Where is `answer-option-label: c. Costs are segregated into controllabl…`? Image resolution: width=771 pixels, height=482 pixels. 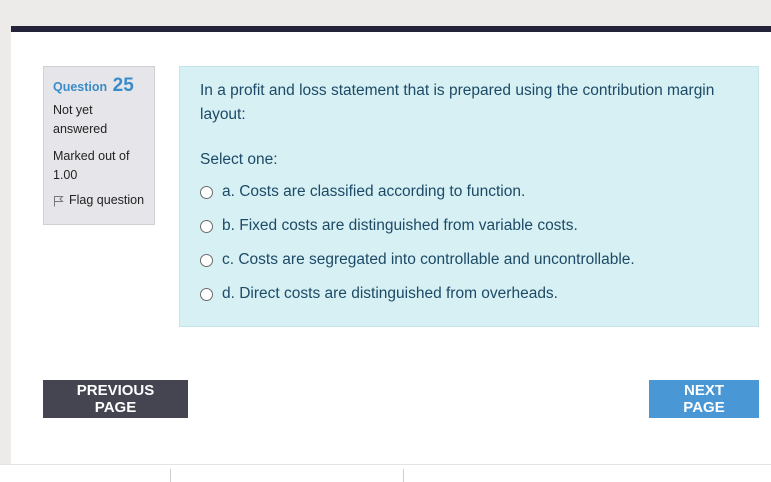
answer-option-label: c. Costs are segregated into controllabl… is located at coordinates (428, 260).